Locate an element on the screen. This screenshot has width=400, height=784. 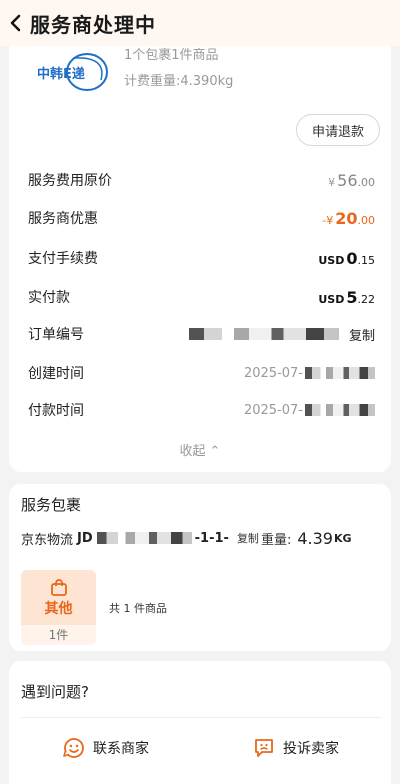
fee-label: 支付手续费 is located at coordinates (63, 259).